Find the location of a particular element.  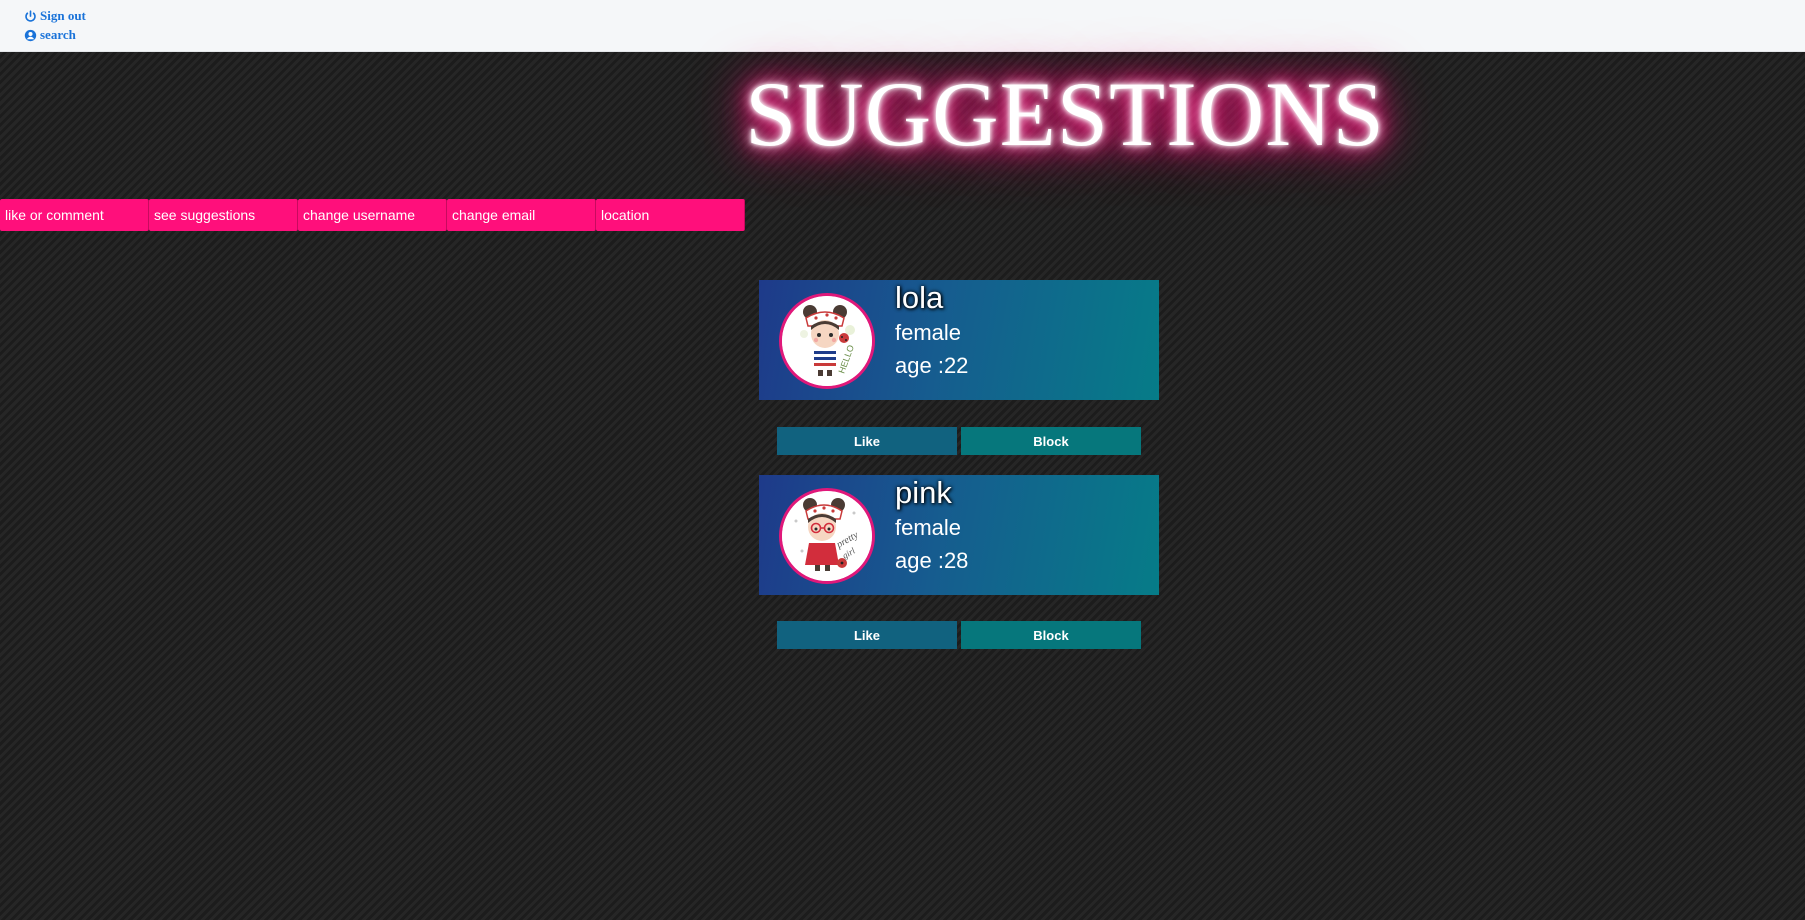

nav-item-change-email: change email is located at coordinates (521, 215).